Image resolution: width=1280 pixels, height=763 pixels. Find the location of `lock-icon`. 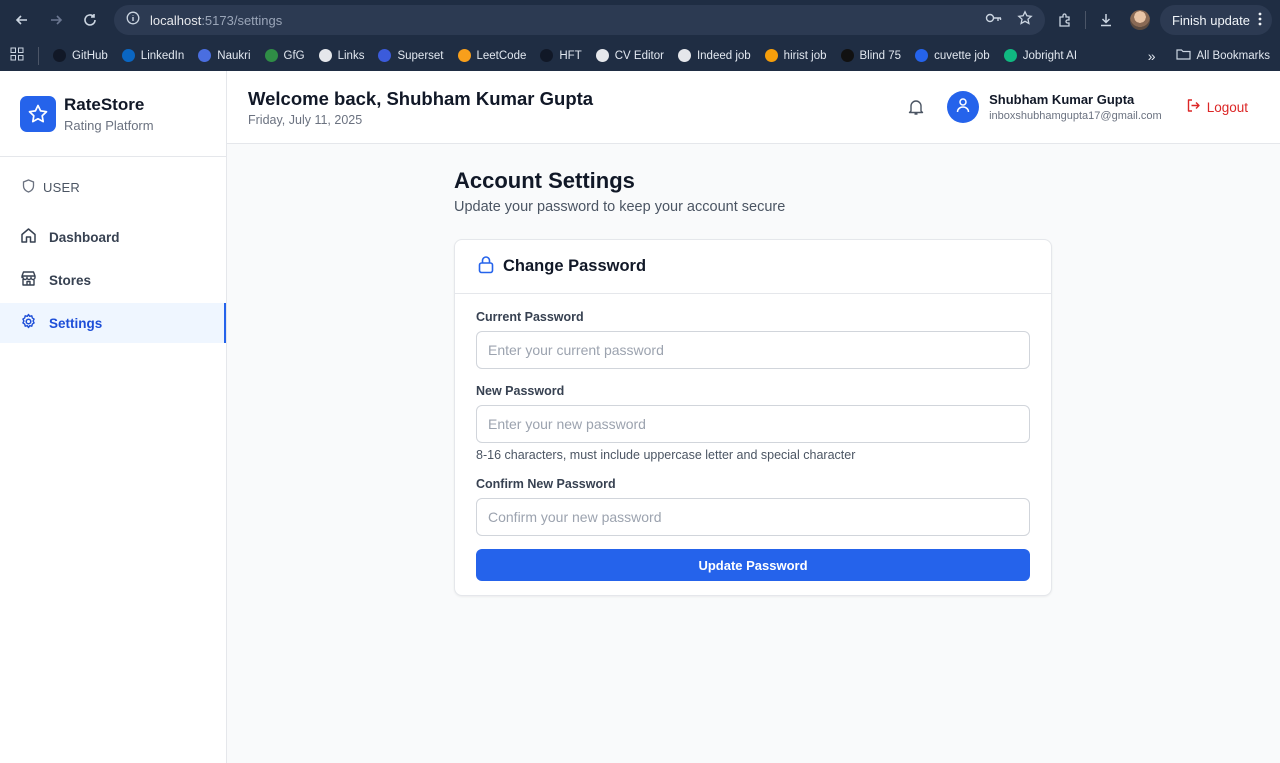

lock-icon is located at coordinates (486, 267).